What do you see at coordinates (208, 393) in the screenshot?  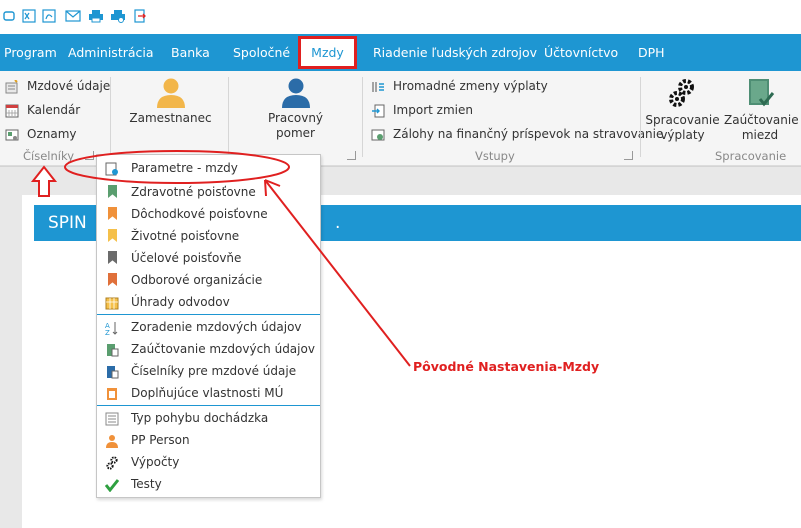 I see `menu-item-doplnujuce-vlastnosti-mu: Doplňujúce vlastnosti MÚ` at bounding box center [208, 393].